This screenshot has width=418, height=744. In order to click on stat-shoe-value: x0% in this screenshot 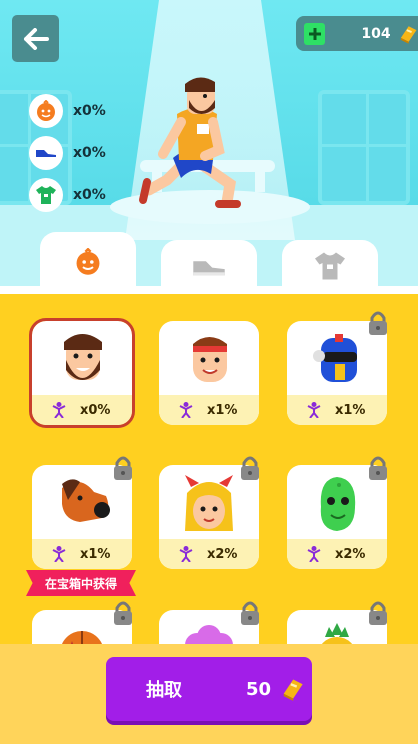, I will do `click(89, 153)`.